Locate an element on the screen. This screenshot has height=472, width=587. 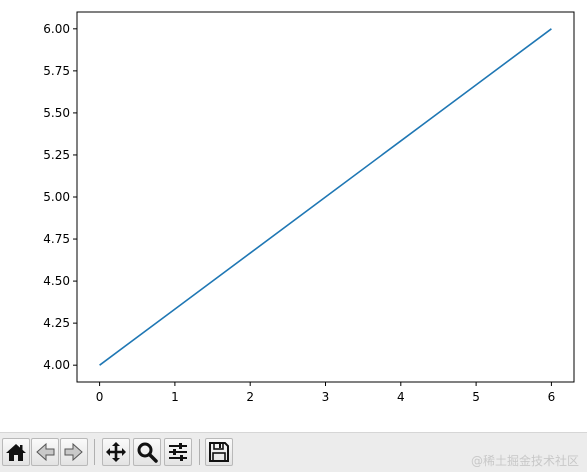
x-tick-label: 6 is located at coordinates (552, 397).